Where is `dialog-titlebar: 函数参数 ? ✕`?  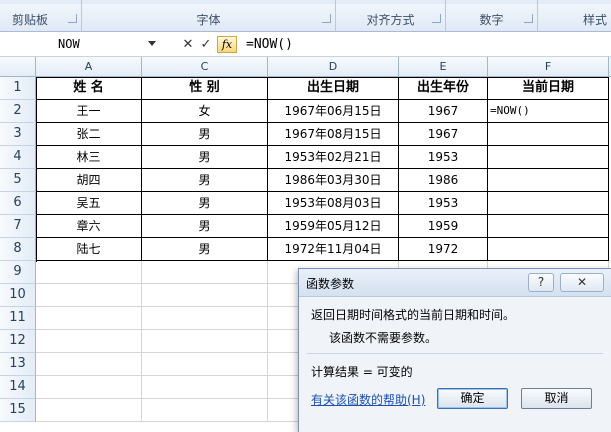 dialog-titlebar: 函数参数 ? ✕ is located at coordinates (455, 283).